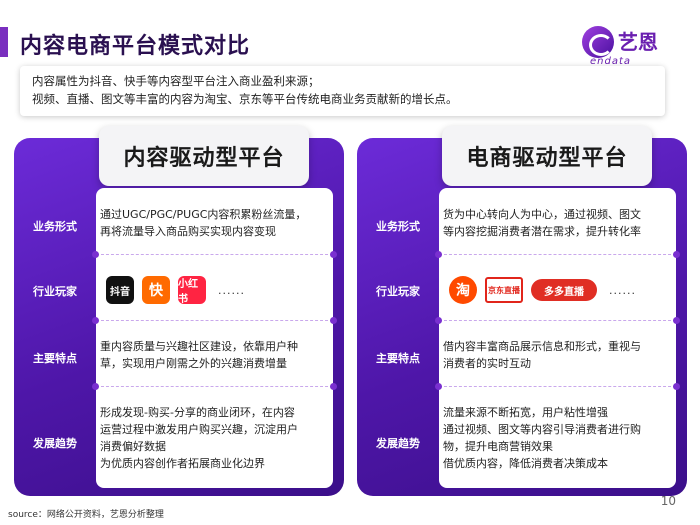  What do you see at coordinates (188, 231) in the screenshot?
I see `business-line: 再将流量导入商品购买实现内容变现` at bounding box center [188, 231].